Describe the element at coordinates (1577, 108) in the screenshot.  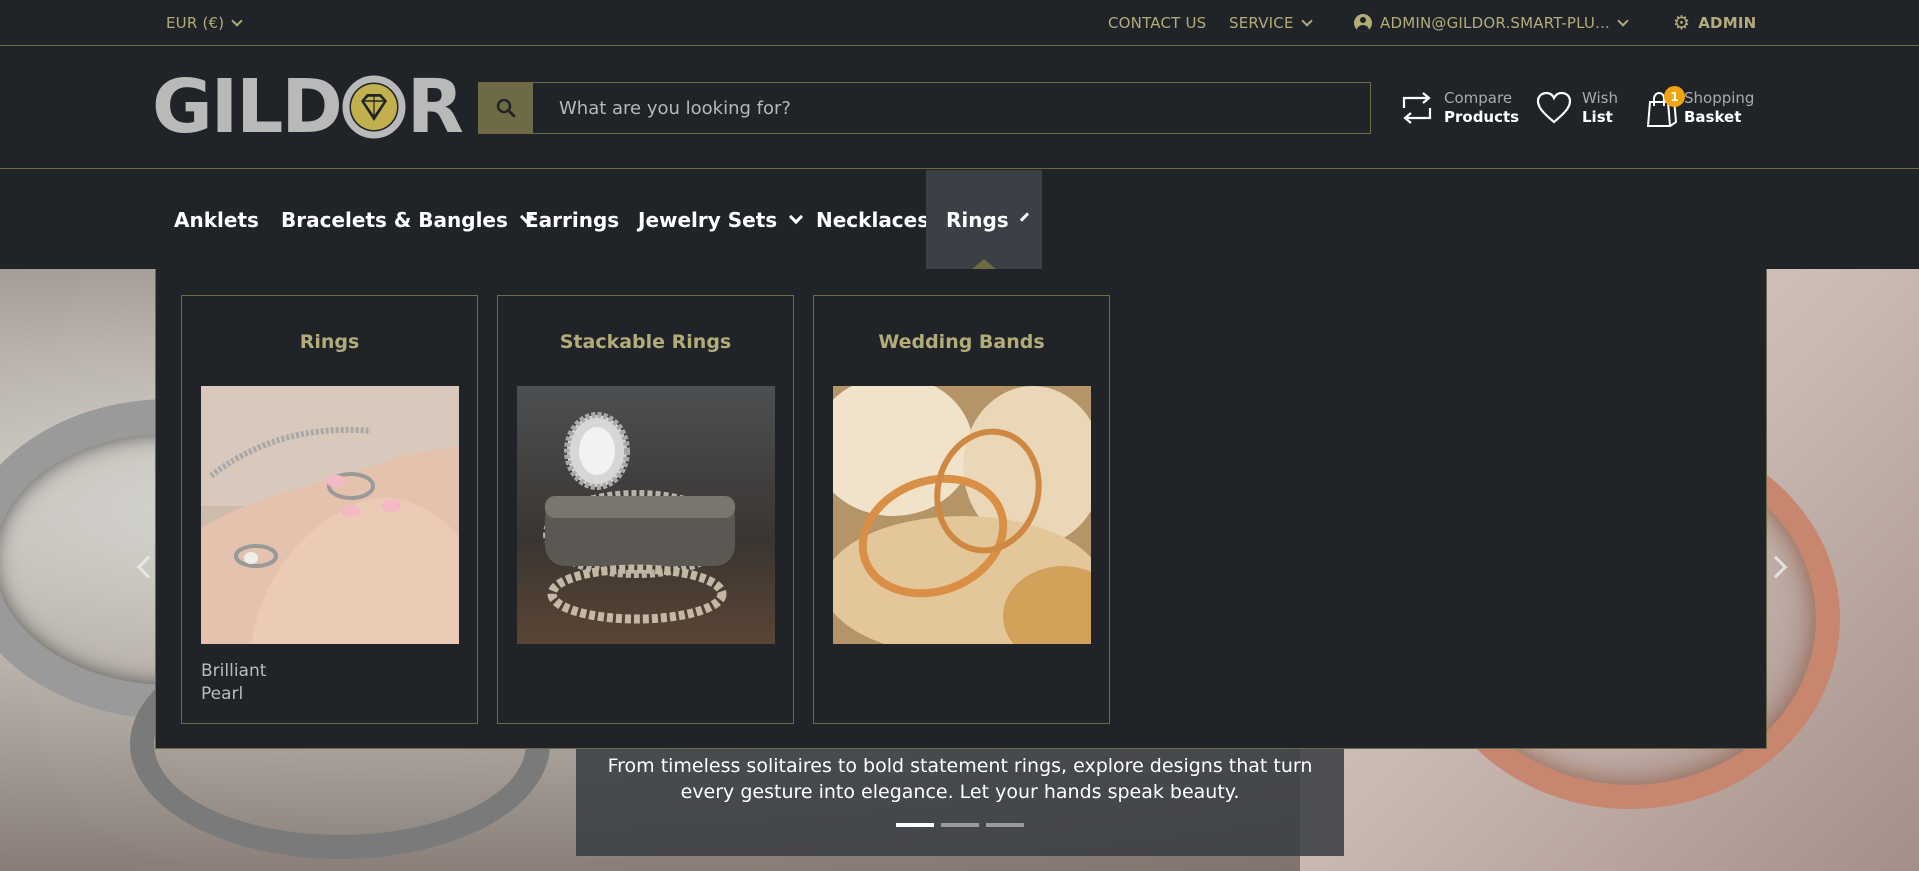
I see `wish-list-link: Wish List` at that location.